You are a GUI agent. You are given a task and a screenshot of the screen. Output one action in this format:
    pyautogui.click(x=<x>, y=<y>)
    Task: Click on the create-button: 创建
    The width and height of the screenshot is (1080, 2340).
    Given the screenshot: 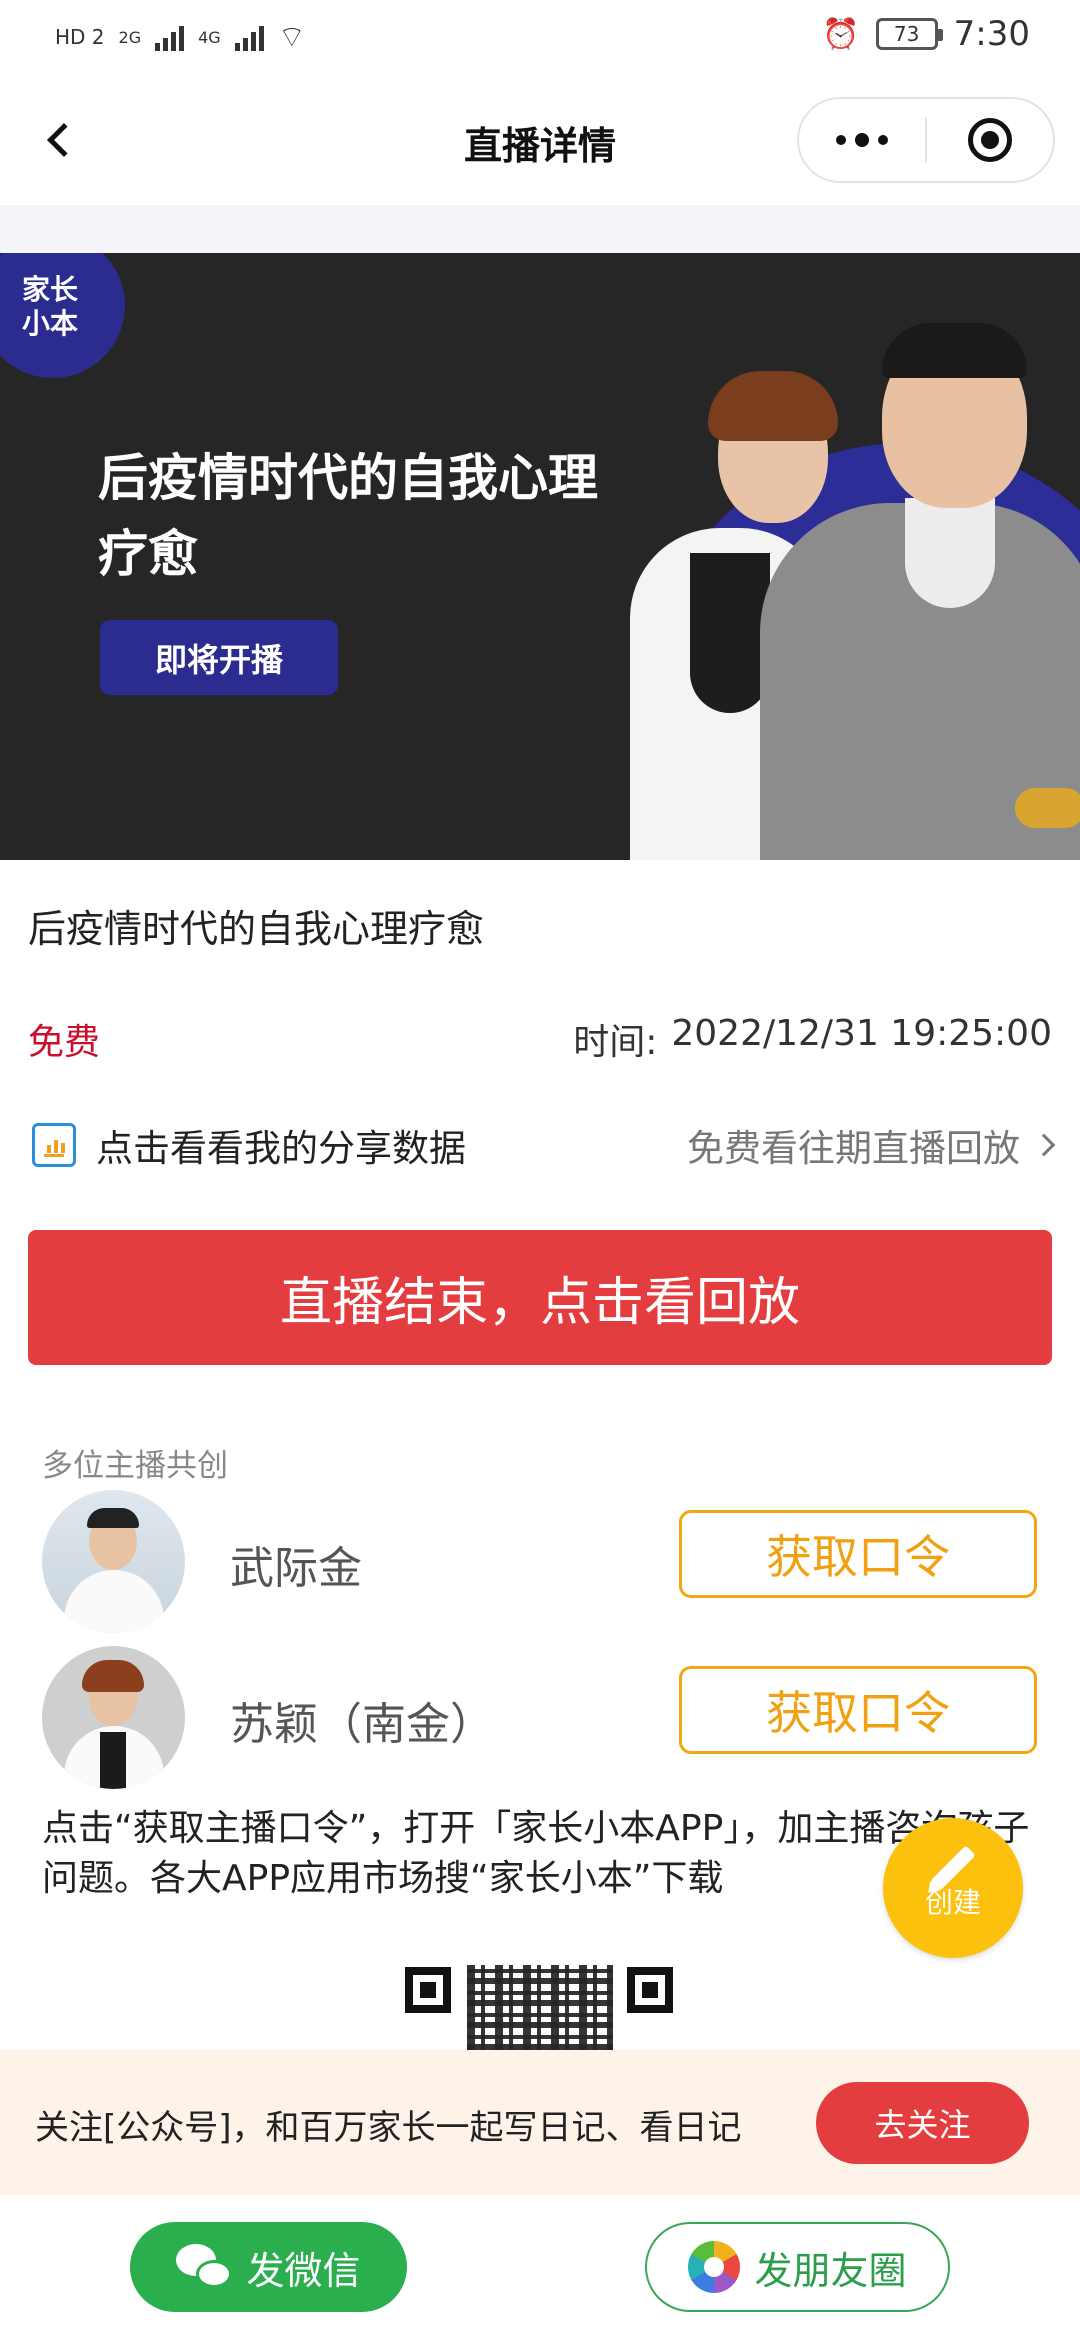 What is the action you would take?
    pyautogui.click(x=953, y=1888)
    